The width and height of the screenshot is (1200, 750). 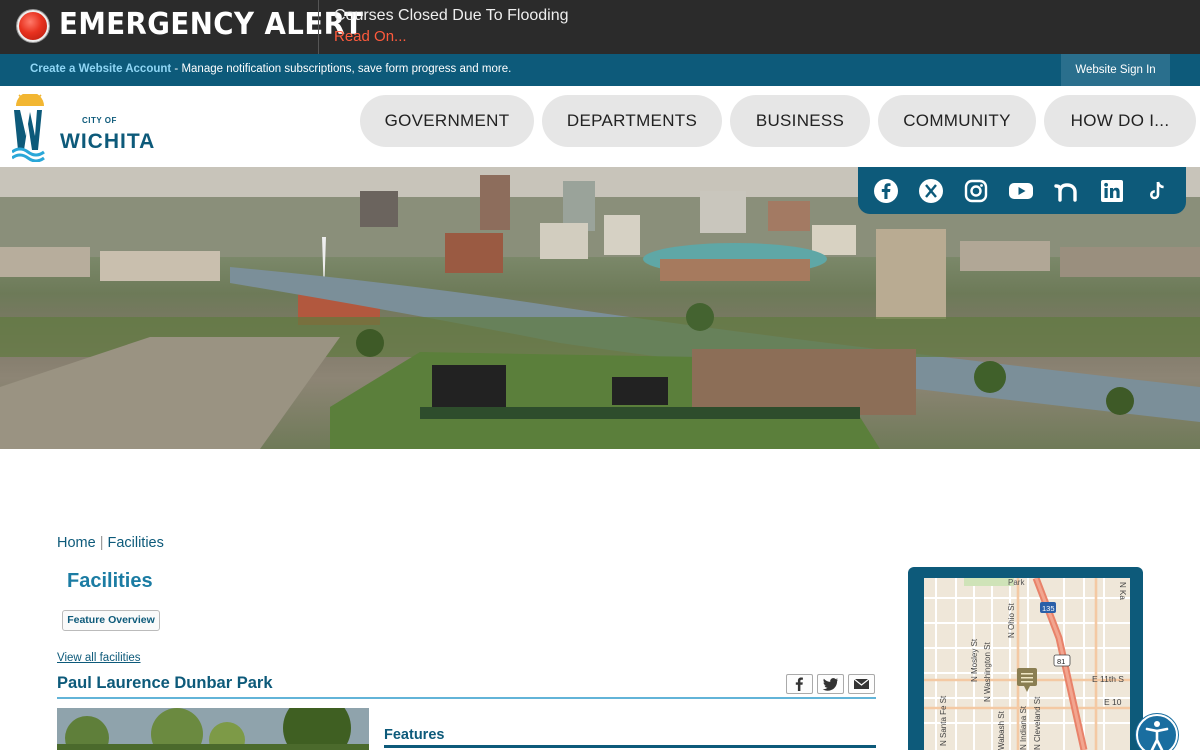 What do you see at coordinates (99, 120) in the screenshot?
I see `logo-city-of: CITY OF` at bounding box center [99, 120].